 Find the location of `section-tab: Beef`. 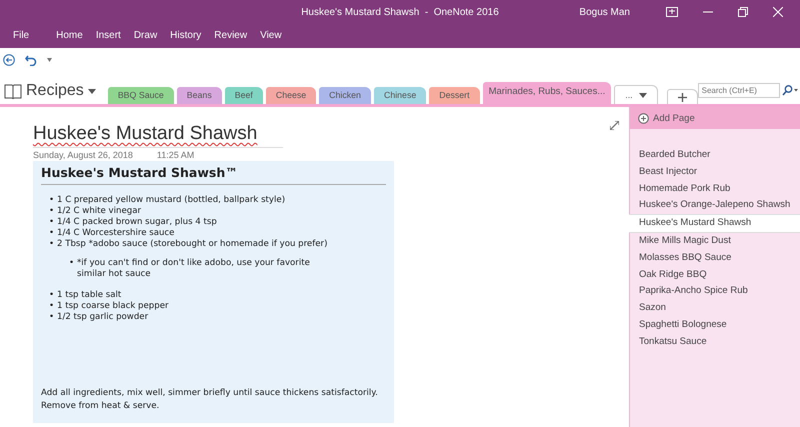

section-tab: Beef is located at coordinates (243, 95).